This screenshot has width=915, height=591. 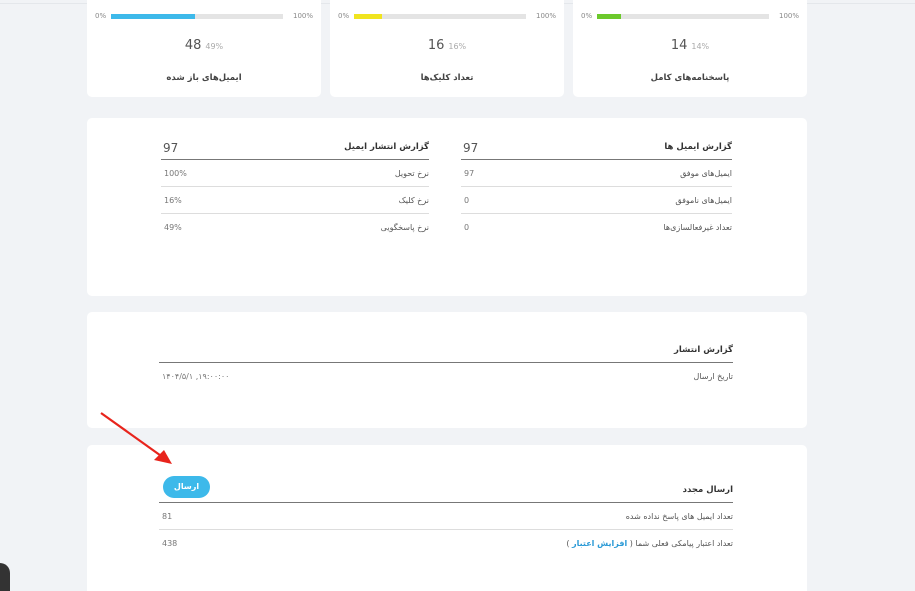 What do you see at coordinates (436, 45) in the screenshot?
I see `stat-value: 16` at bounding box center [436, 45].